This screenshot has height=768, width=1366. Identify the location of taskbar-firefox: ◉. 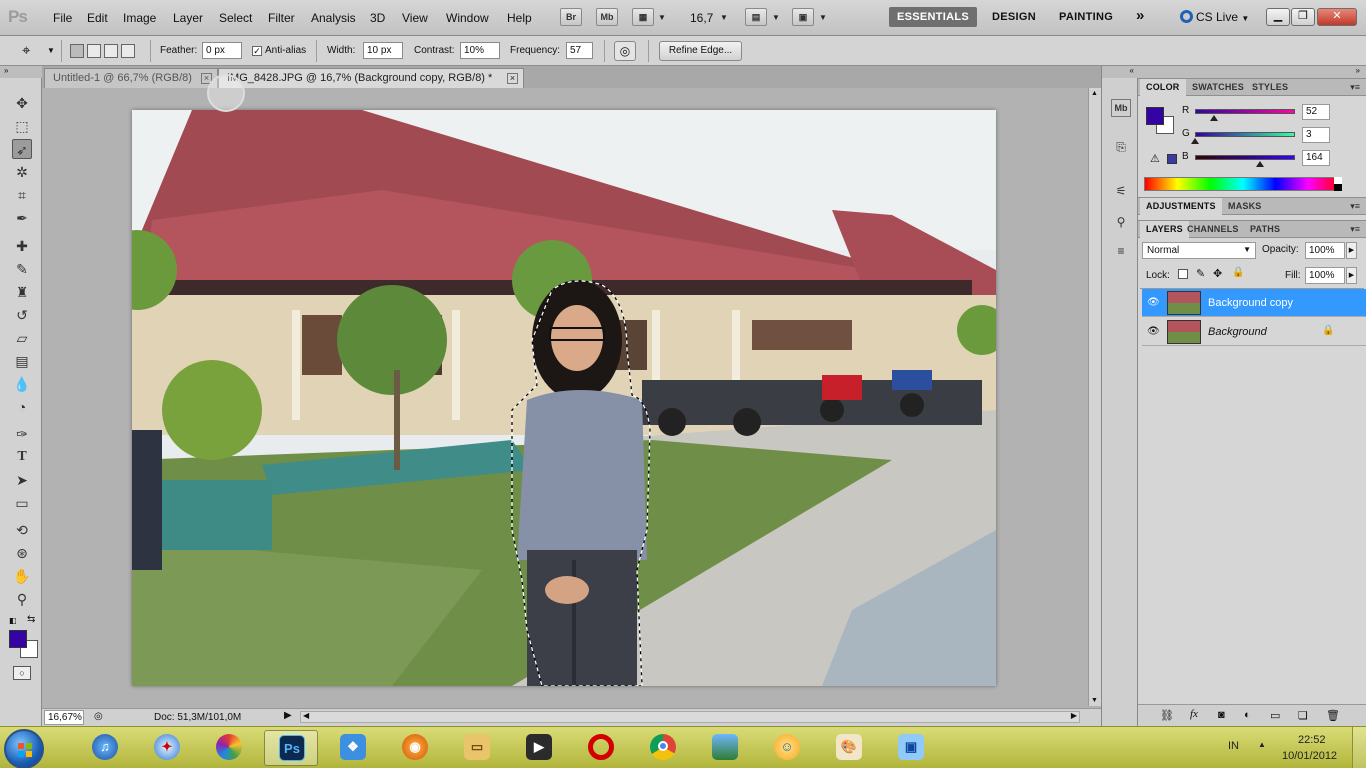
(415, 748).